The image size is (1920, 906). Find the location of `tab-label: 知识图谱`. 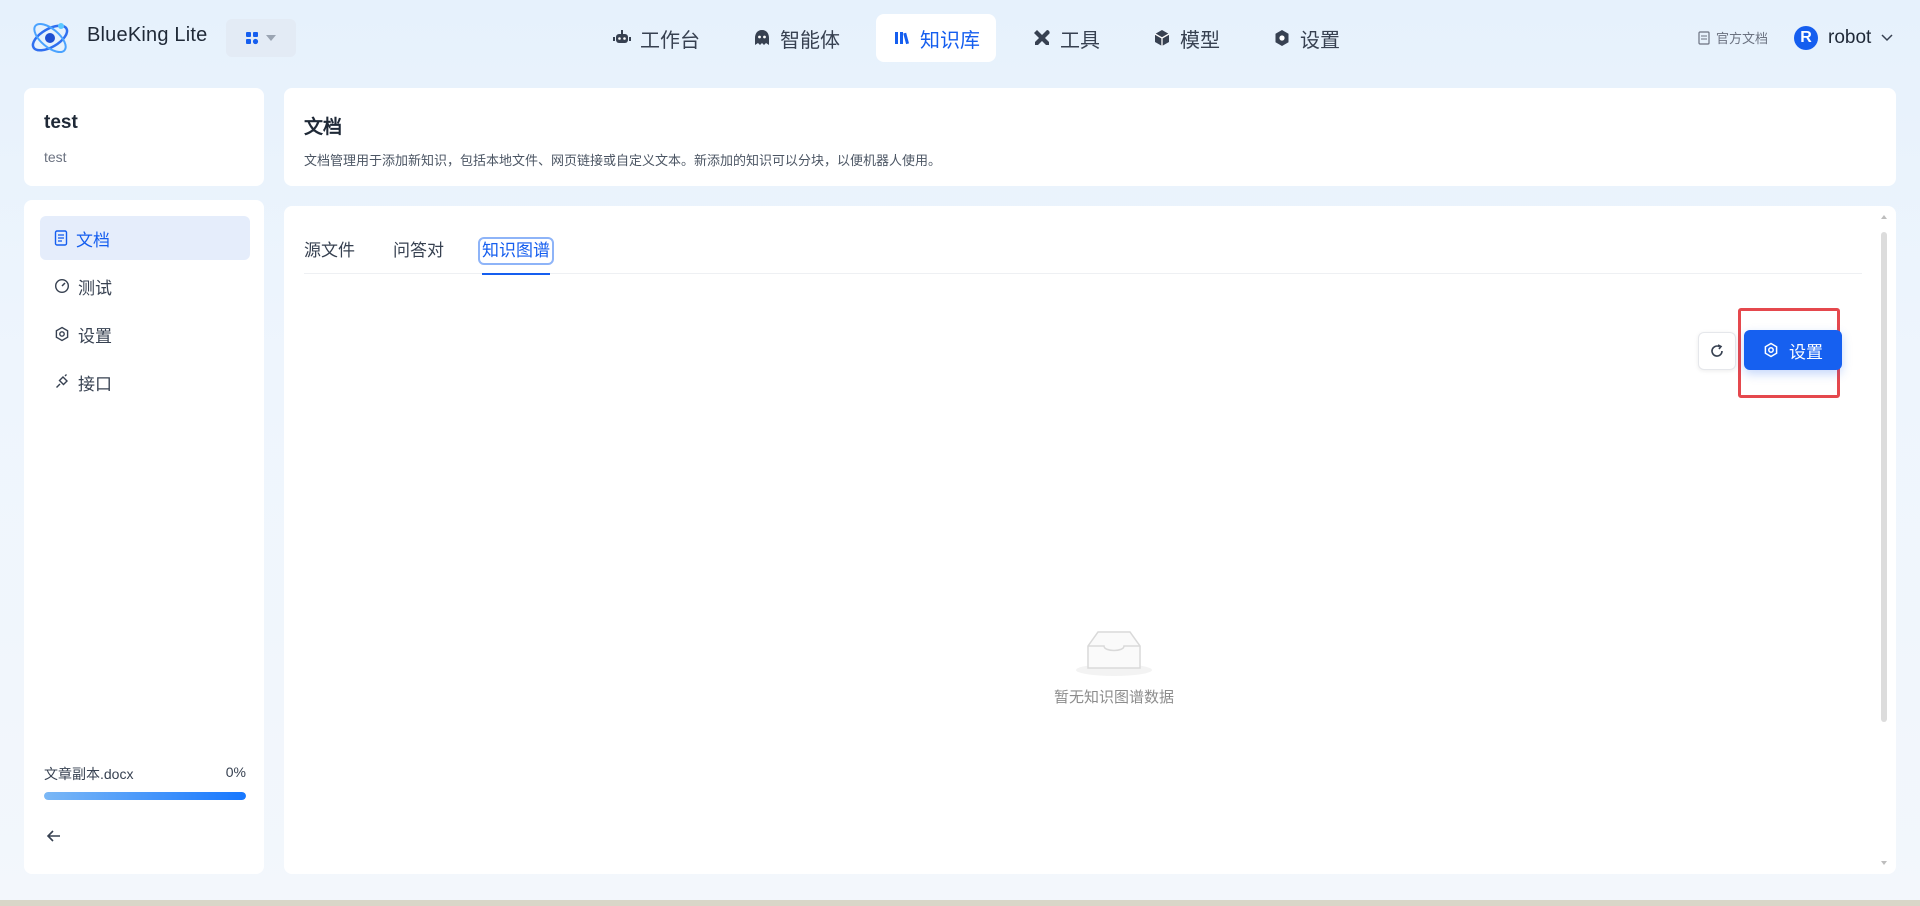

tab-label: 知识图谱 is located at coordinates (516, 251).